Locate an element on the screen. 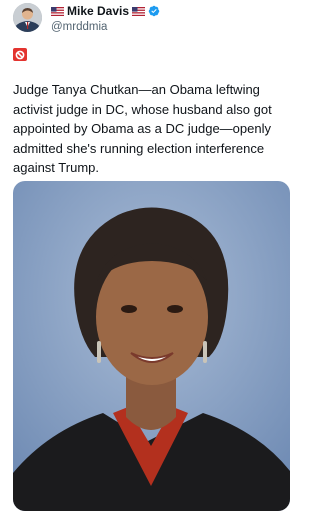 This screenshot has height=511, width=320. avatar-photo is located at coordinates (27, 17).